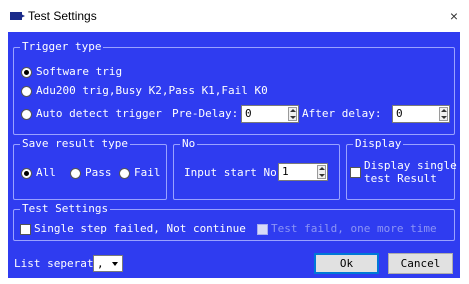 This screenshot has height=284, width=469. What do you see at coordinates (115, 264) in the screenshot?
I see `chevron-down-icon` at bounding box center [115, 264].